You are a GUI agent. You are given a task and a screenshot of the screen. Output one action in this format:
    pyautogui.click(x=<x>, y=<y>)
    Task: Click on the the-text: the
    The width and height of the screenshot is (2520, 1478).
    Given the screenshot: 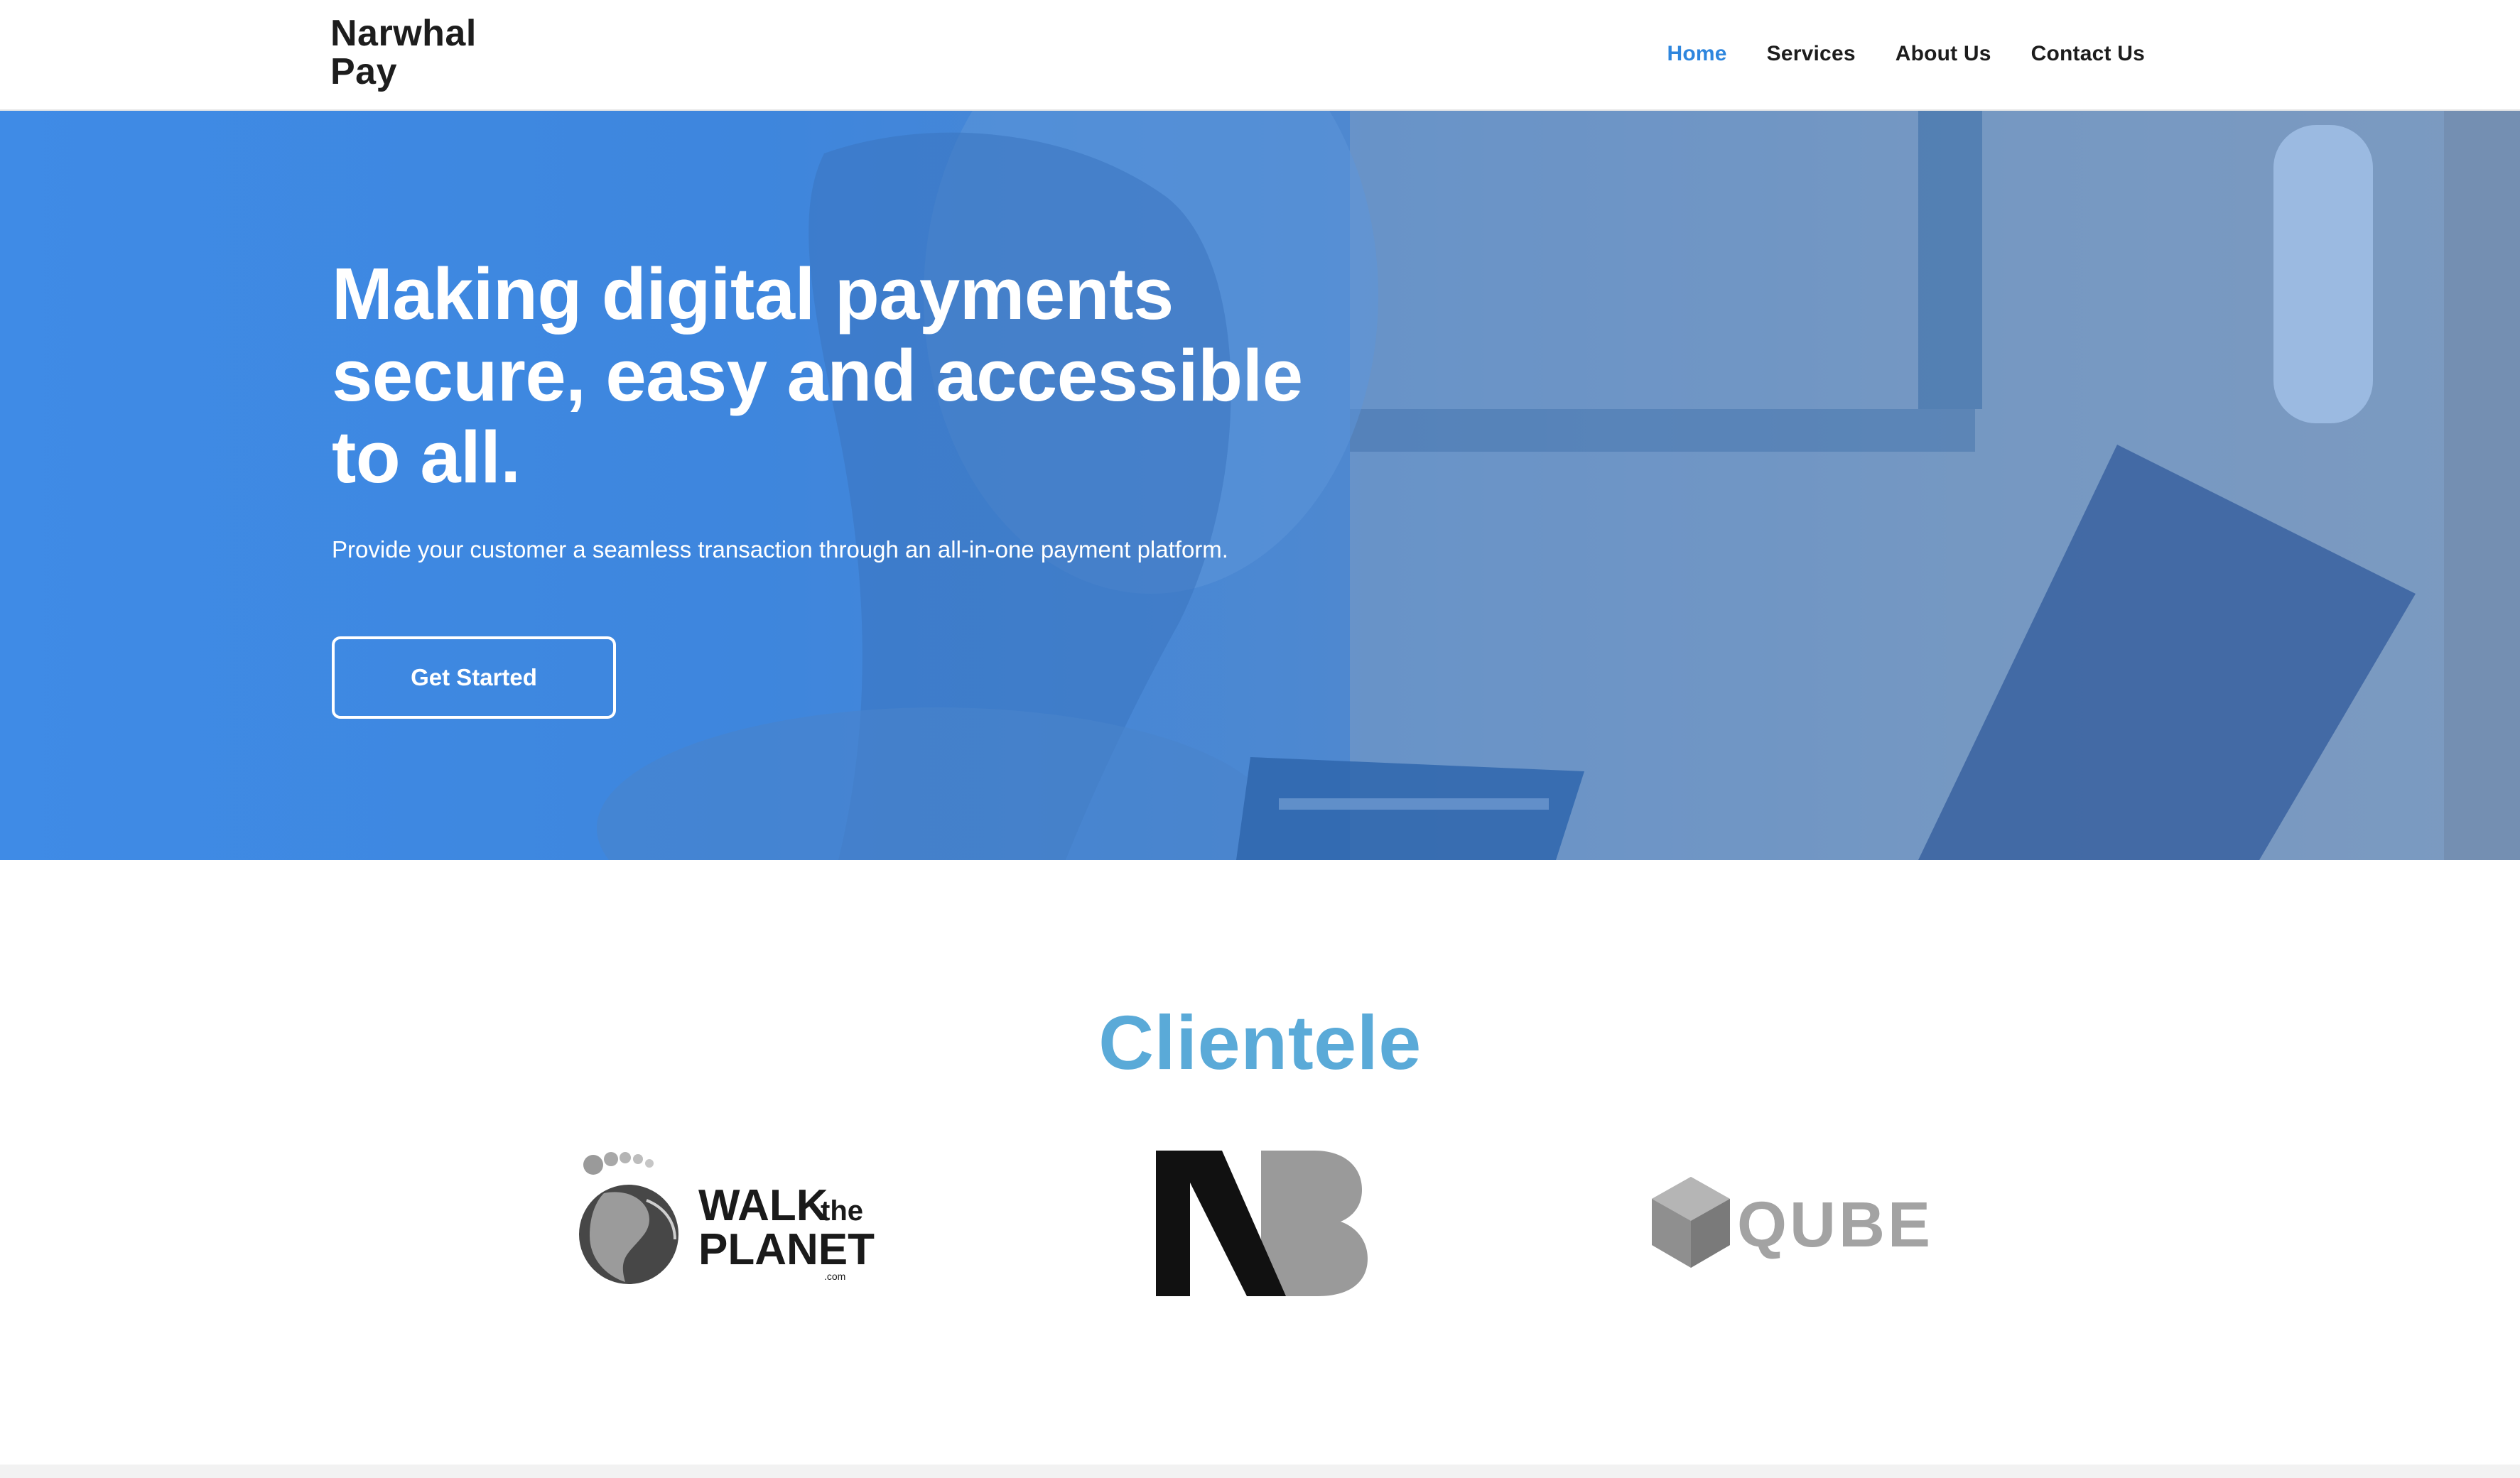 What is the action you would take?
    pyautogui.click(x=842, y=1211)
    